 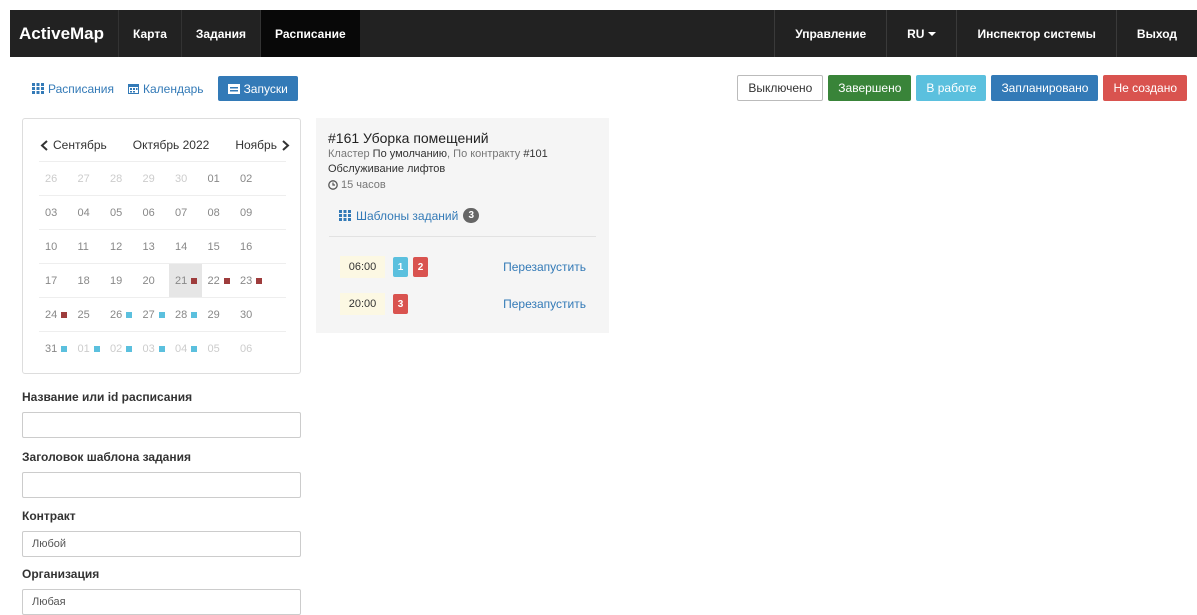 What do you see at coordinates (220, 33) in the screenshot?
I see `nav-tasks: Задания` at bounding box center [220, 33].